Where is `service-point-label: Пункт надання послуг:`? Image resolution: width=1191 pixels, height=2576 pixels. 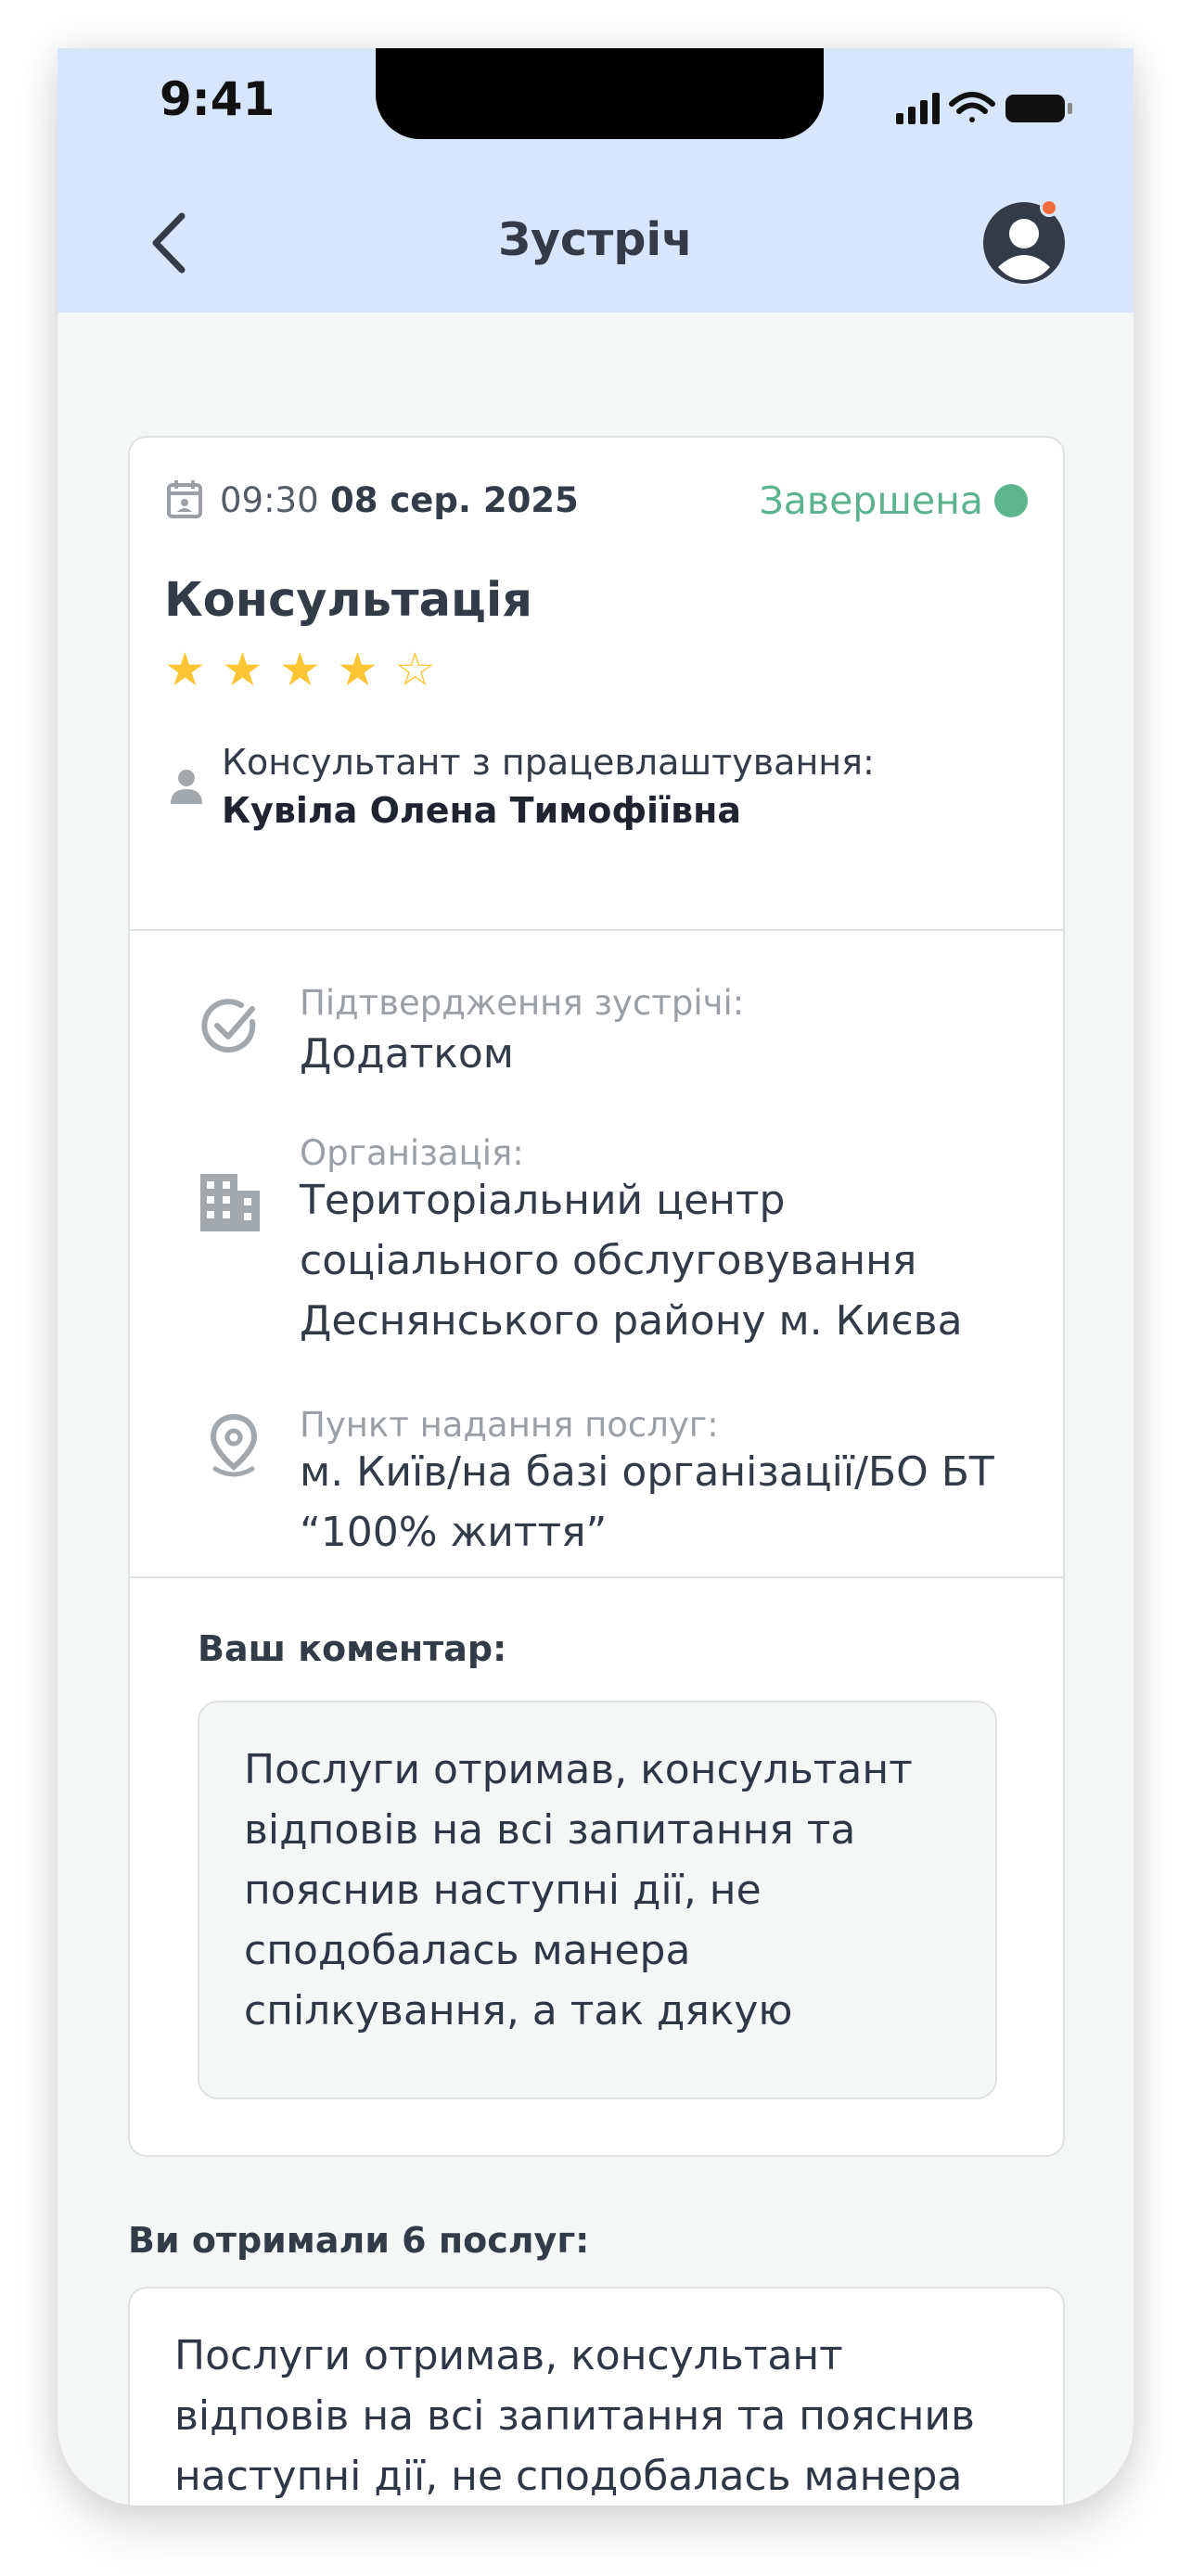
service-point-label: Пункт надання послуг: is located at coordinates (510, 1425).